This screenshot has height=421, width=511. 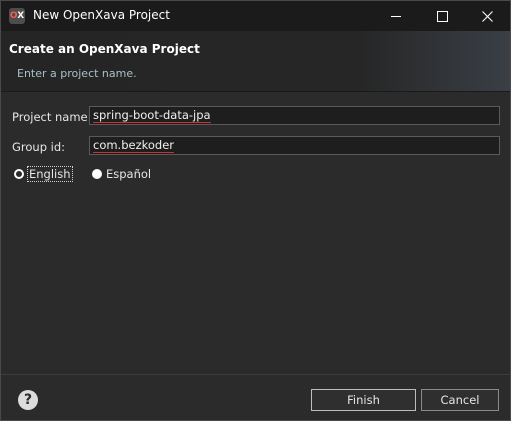 I want to click on app-icon-letter-x: X, so click(x=21, y=16).